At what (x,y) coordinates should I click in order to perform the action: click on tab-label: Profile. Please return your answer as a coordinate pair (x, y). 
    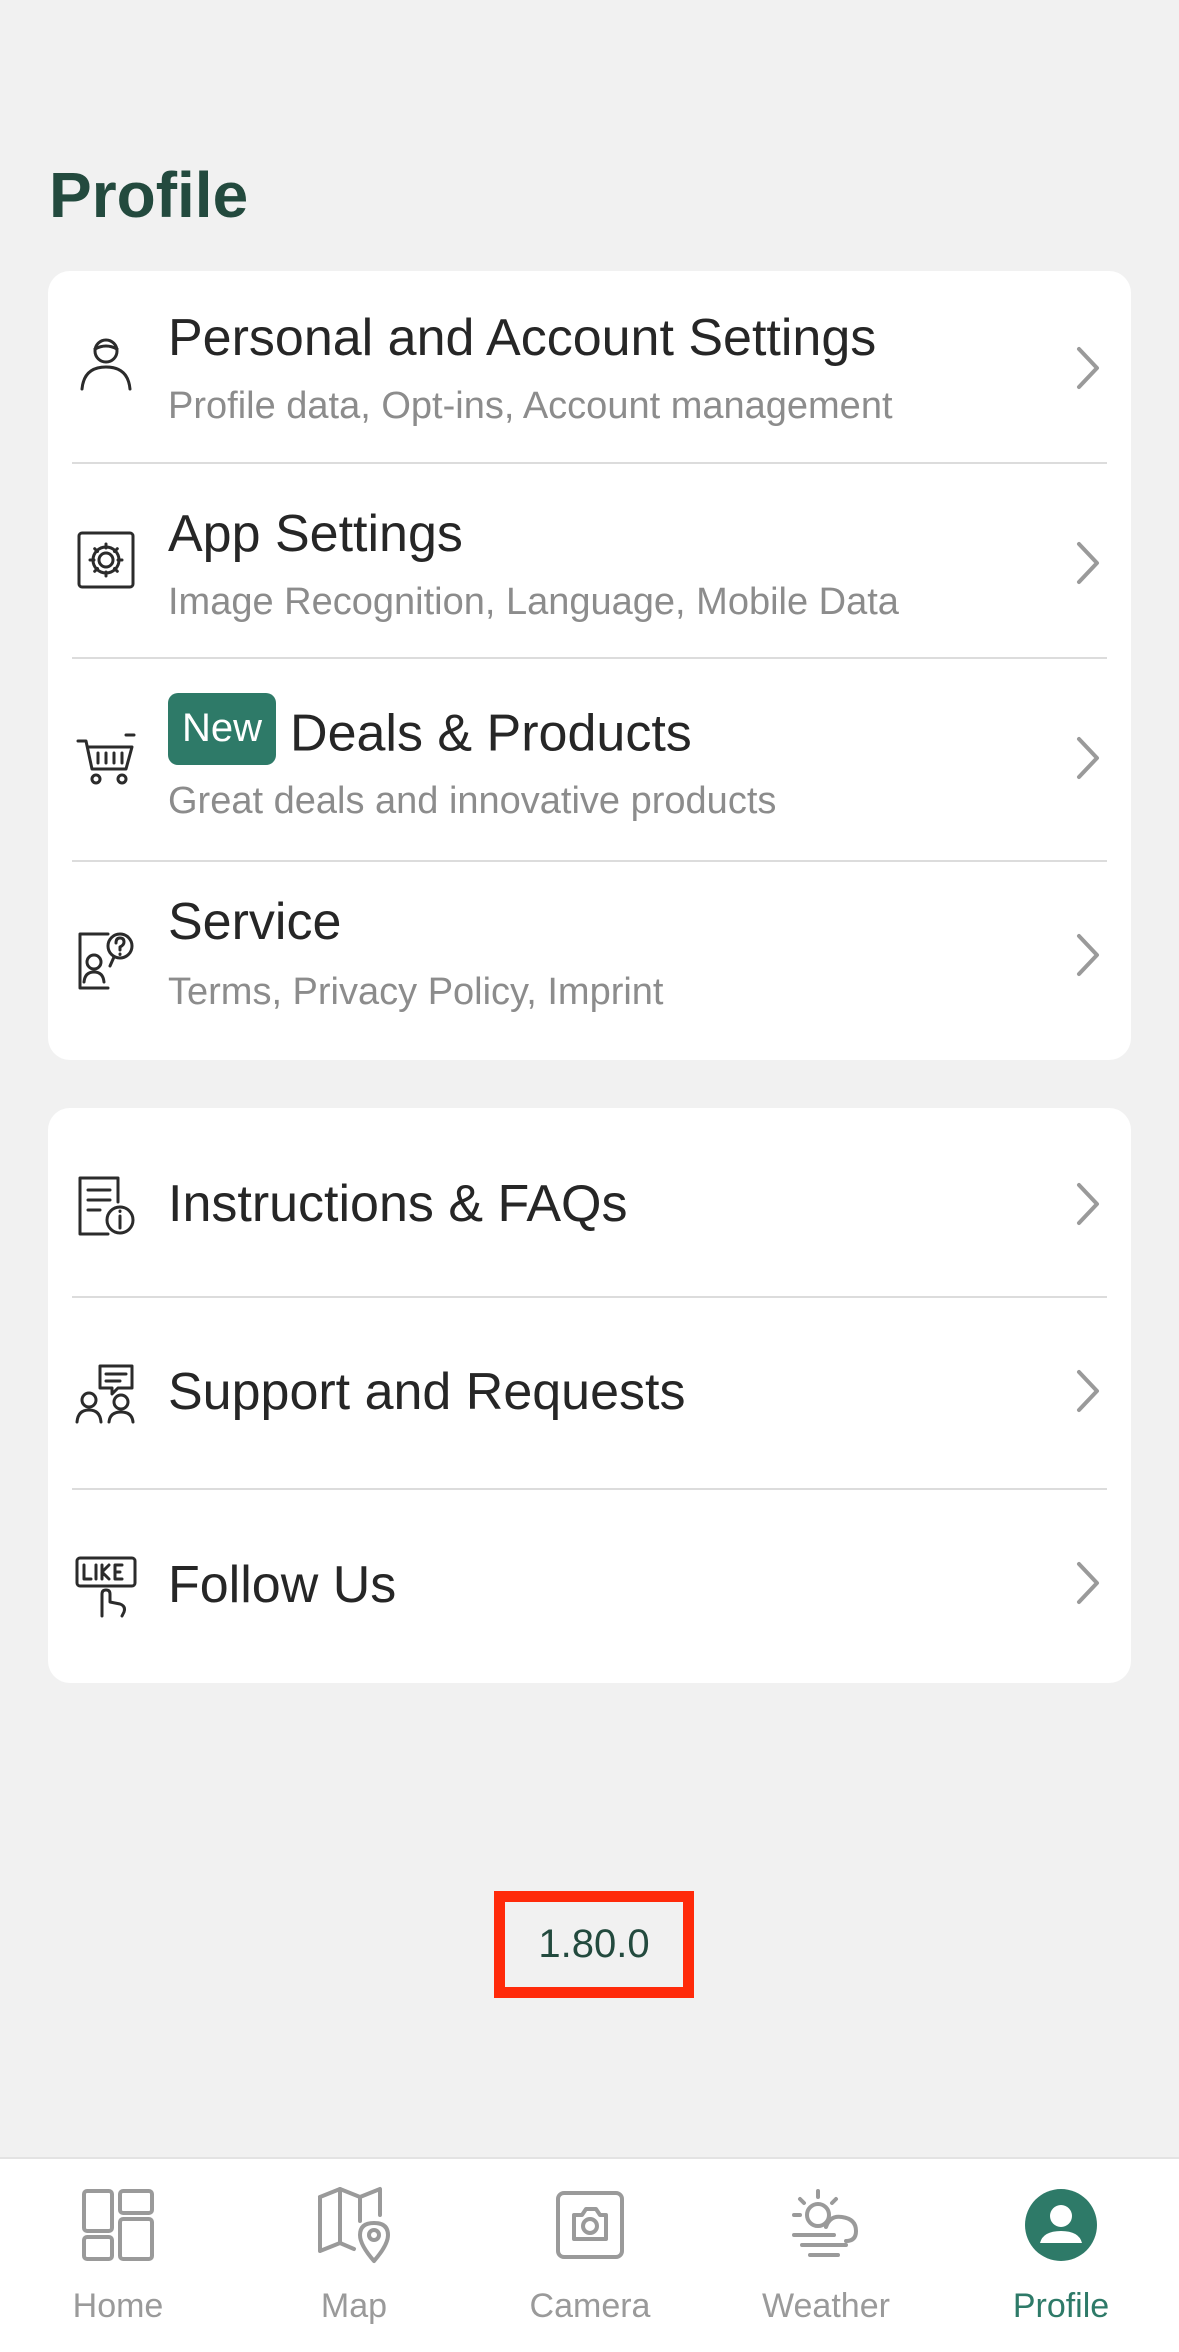
    Looking at the image, I should click on (1061, 2306).